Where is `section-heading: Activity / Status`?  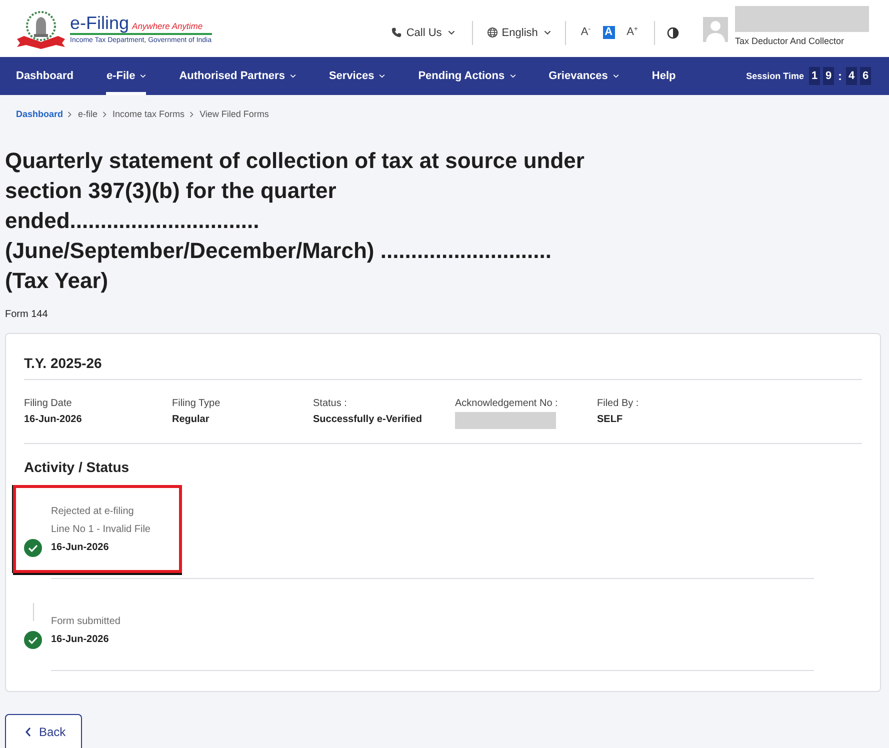 section-heading: Activity / Status is located at coordinates (77, 467).